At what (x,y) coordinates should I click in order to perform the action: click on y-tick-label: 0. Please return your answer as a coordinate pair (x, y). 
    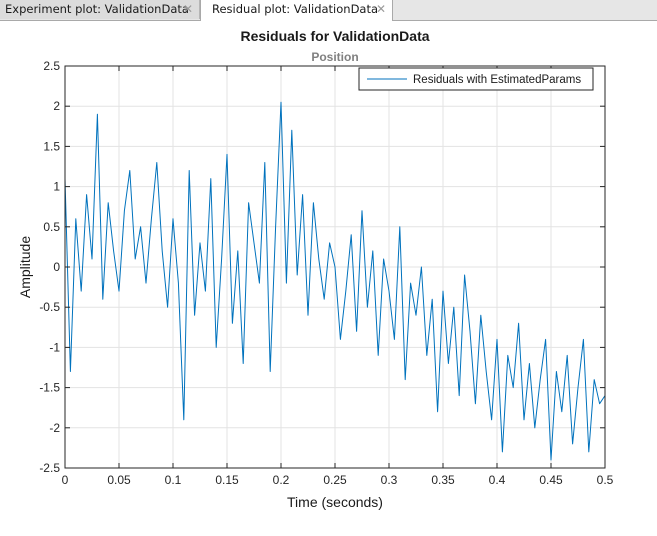
    Looking at the image, I should click on (56, 267).